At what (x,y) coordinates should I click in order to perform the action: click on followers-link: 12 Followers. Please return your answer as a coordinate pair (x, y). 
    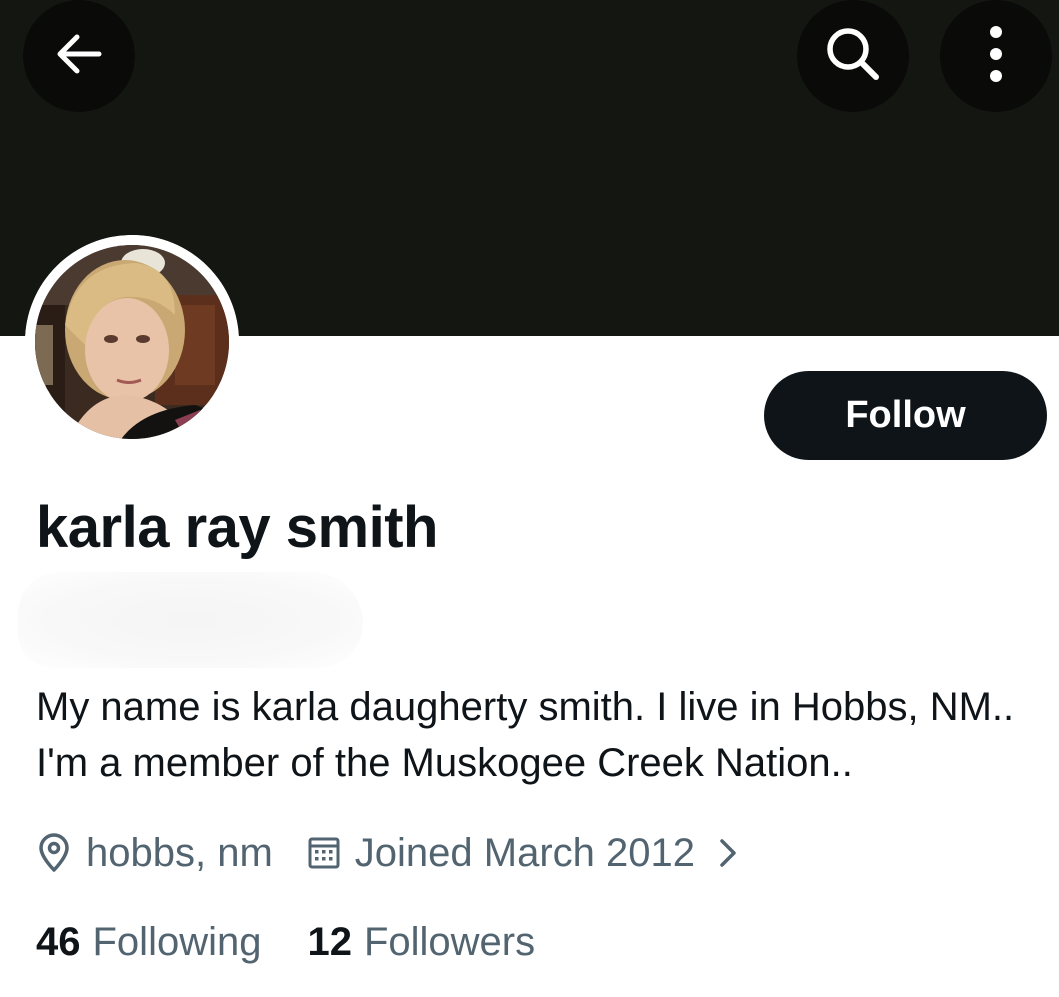
    Looking at the image, I should click on (421, 942).